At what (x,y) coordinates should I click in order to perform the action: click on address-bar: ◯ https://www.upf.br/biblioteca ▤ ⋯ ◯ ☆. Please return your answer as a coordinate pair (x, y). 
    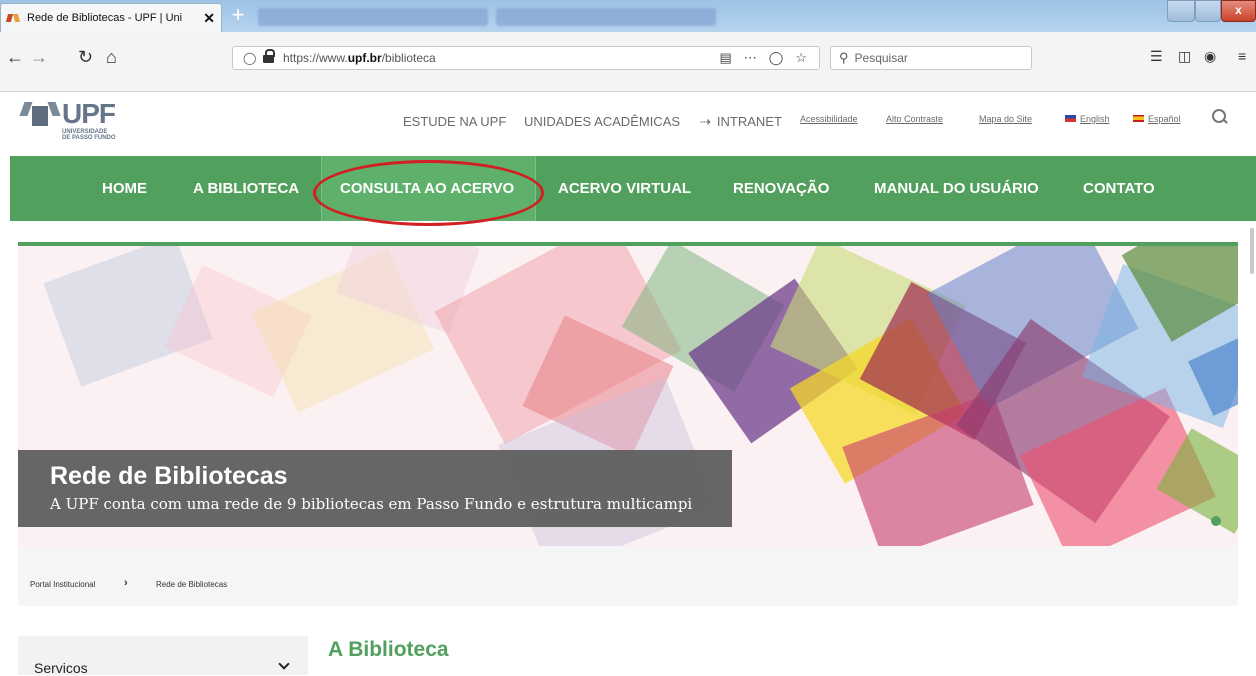
    Looking at the image, I should click on (526, 58).